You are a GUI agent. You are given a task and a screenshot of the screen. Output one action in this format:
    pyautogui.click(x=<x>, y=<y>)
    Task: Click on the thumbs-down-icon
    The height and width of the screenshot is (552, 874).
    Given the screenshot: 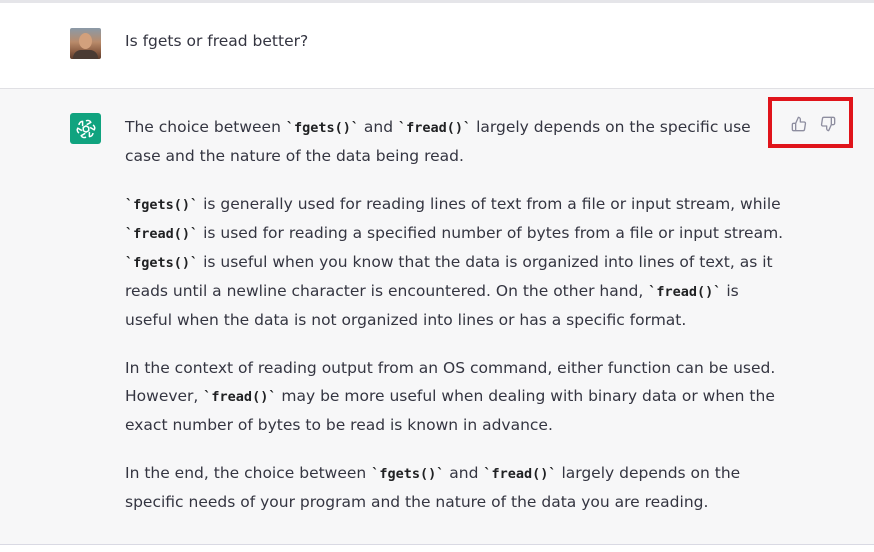 What is the action you would take?
    pyautogui.click(x=828, y=124)
    